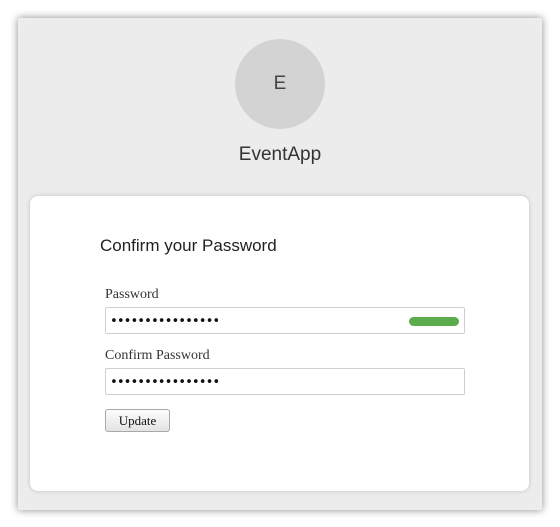  I want to click on app-name: EventApp, so click(280, 154).